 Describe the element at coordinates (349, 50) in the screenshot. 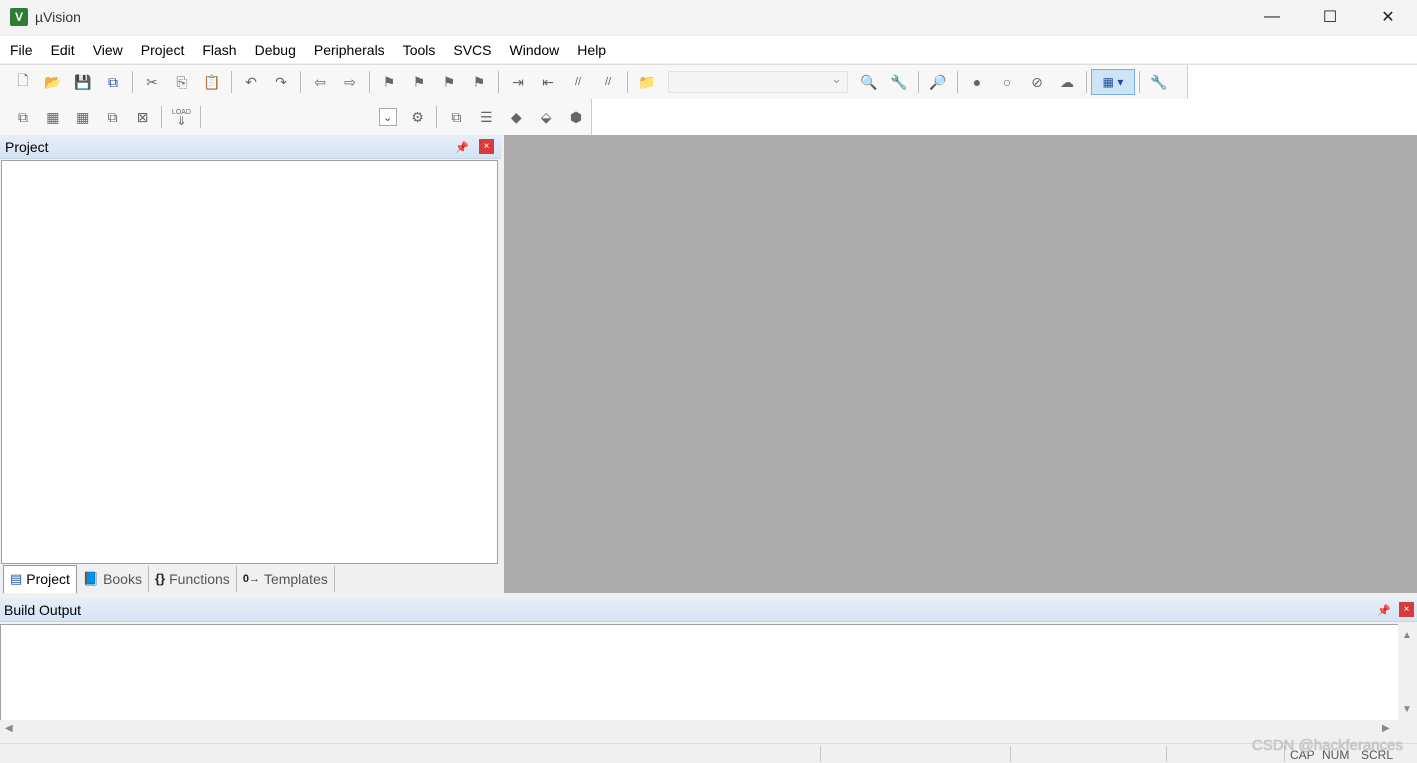

I see `menu-peripherals: Peripherals` at that location.